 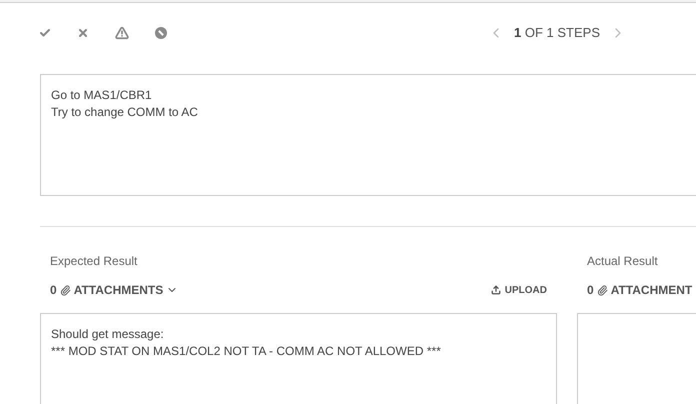 I want to click on check-icon, so click(x=45, y=33).